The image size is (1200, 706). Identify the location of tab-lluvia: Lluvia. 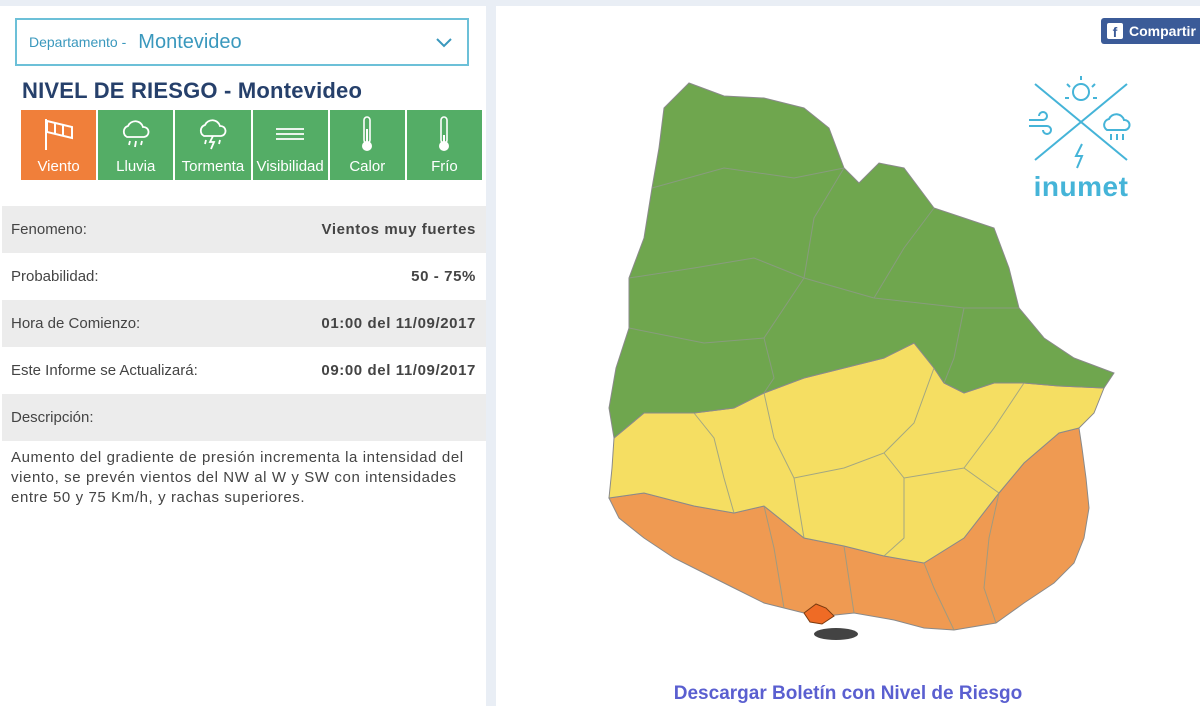
(137, 145).